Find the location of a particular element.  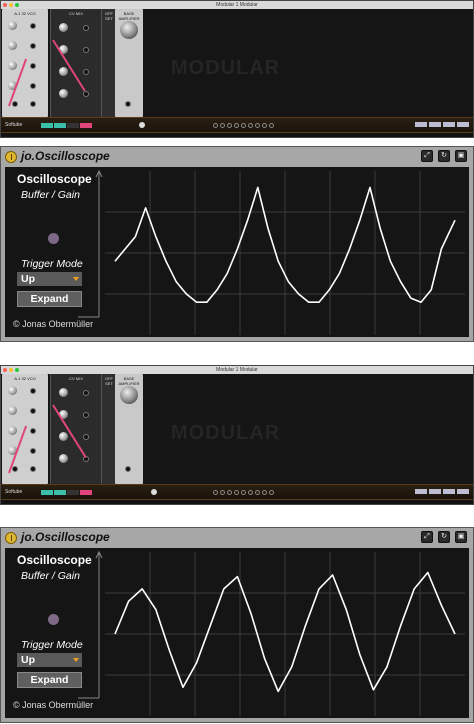

modular-footer: Softube is located at coordinates (237, 492).